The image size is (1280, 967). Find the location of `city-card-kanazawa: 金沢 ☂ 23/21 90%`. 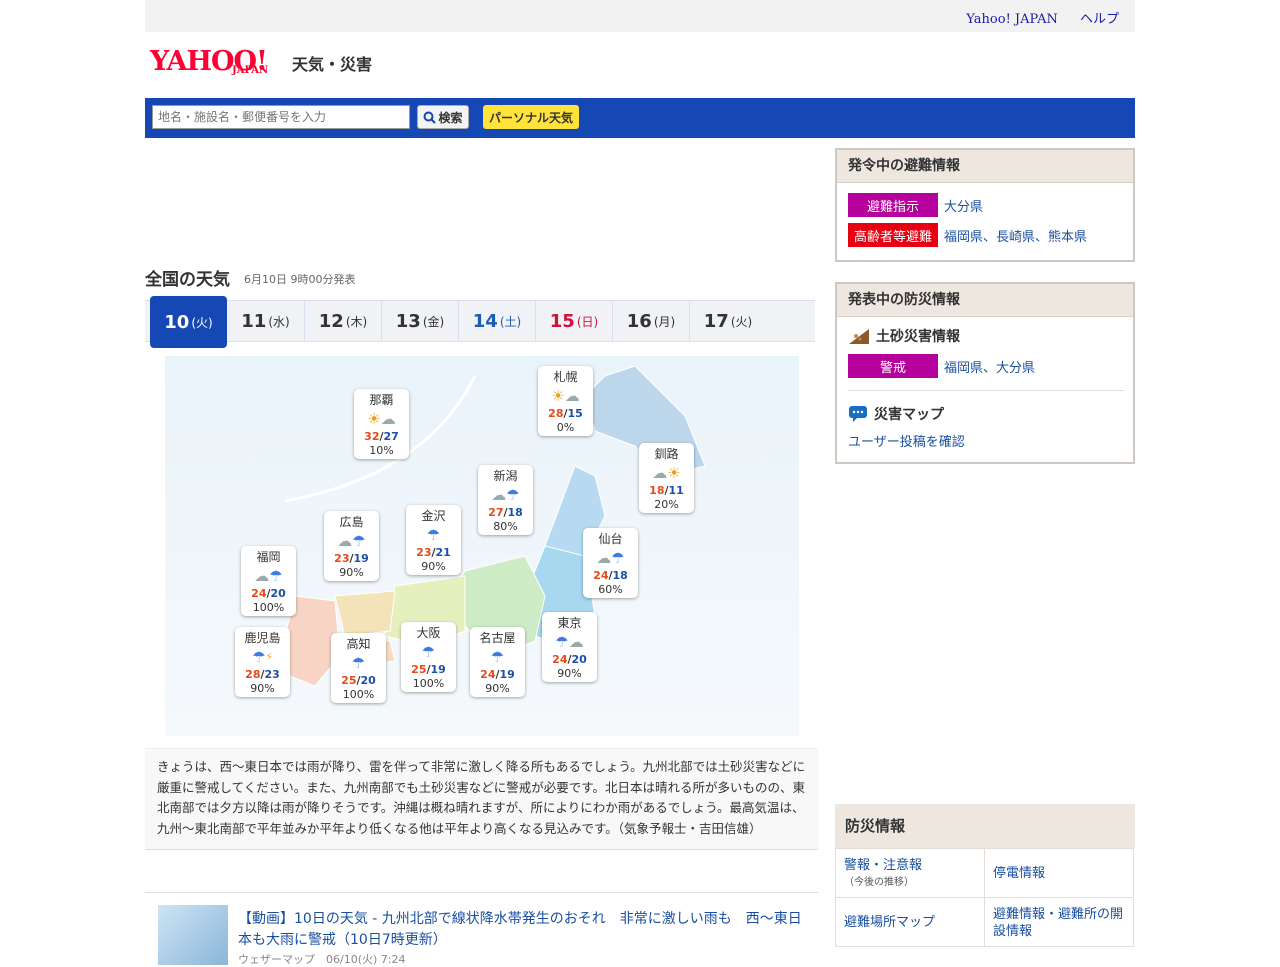

city-card-kanazawa: 金沢 ☂ 23/21 90% is located at coordinates (433, 540).